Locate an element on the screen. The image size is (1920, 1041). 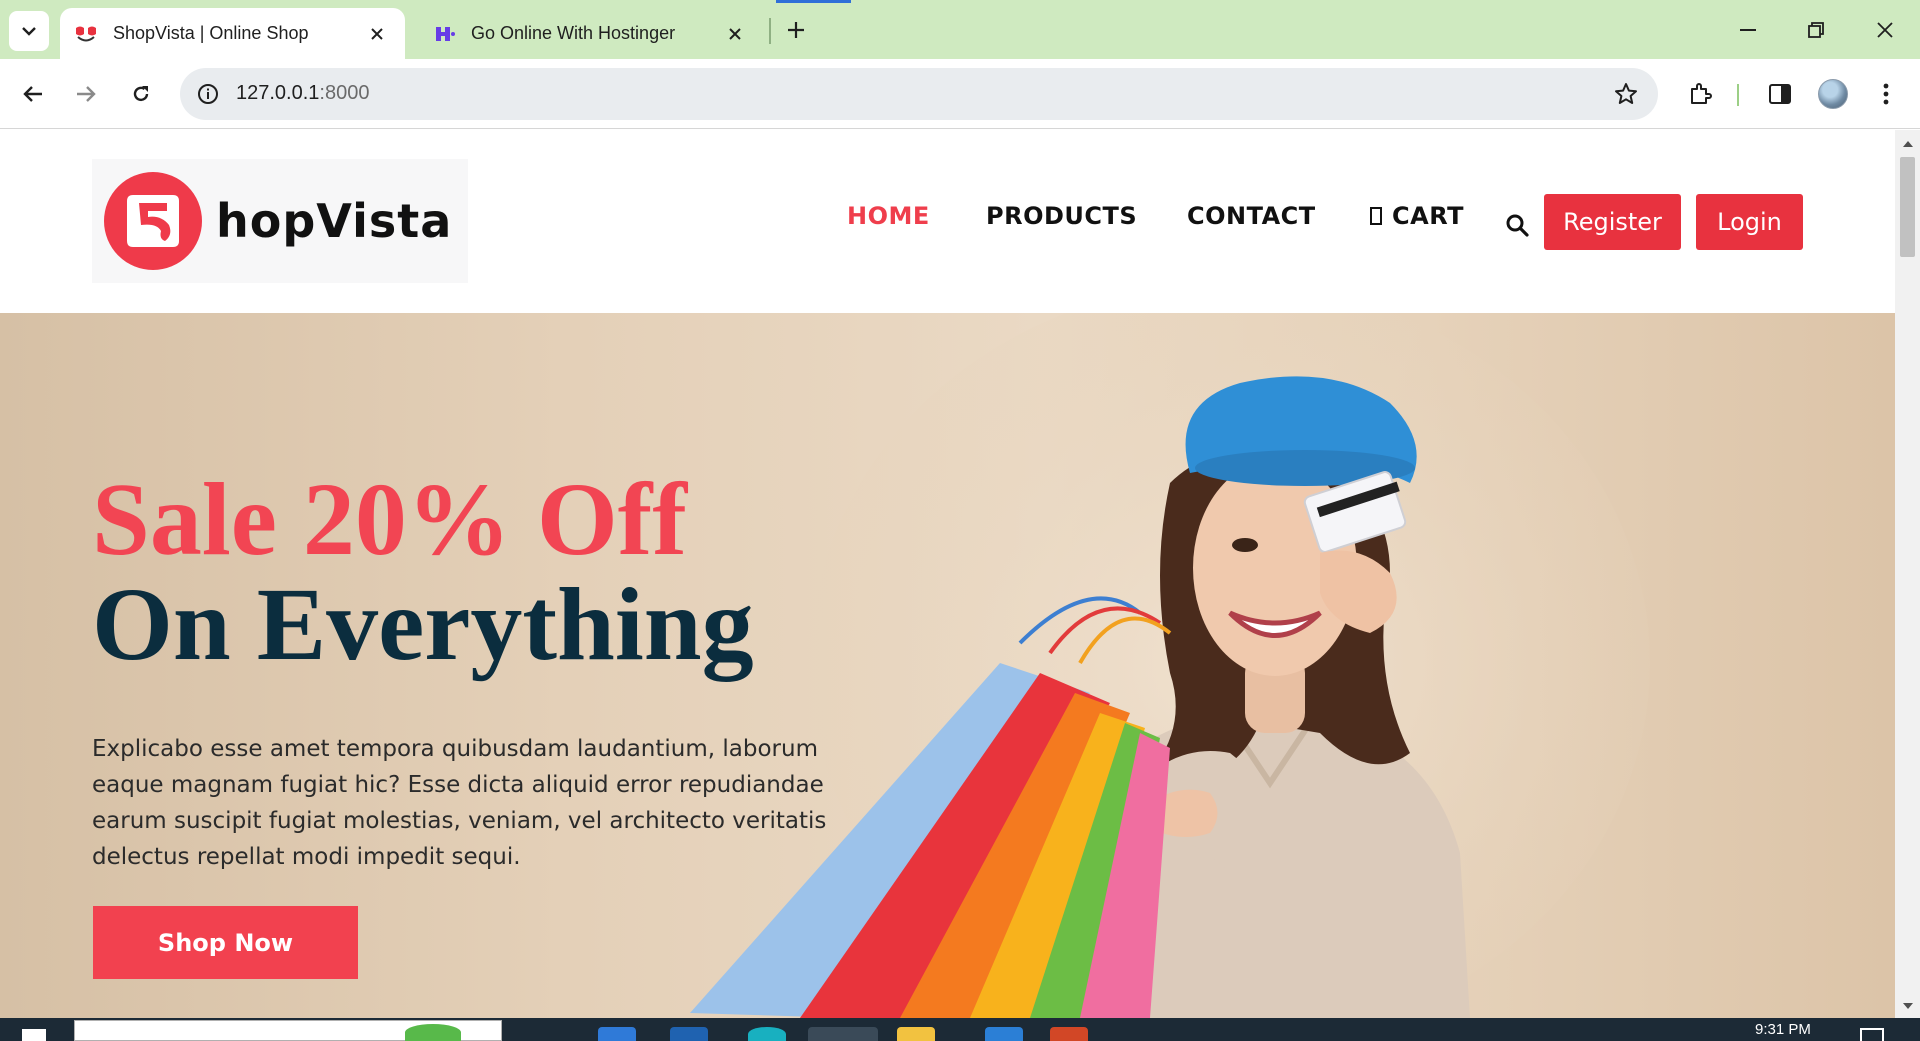
hero-title-sale: Sale 20% Off is located at coordinates (390, 519).